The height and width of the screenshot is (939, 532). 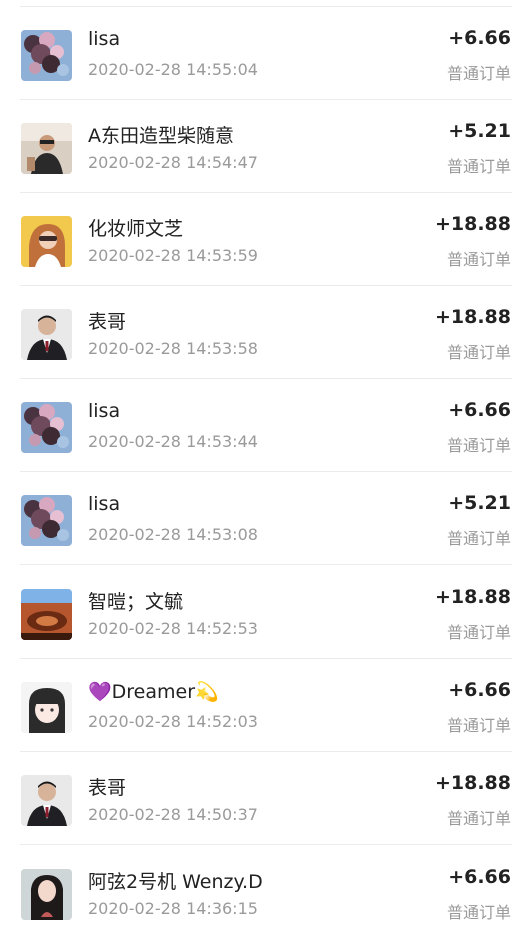 What do you see at coordinates (175, 882) in the screenshot?
I see `customer-name: 阿弦2号机 Wenzy.D` at bounding box center [175, 882].